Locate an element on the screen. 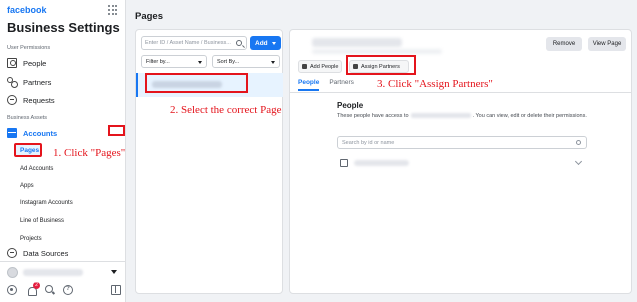 The image size is (637, 302). help-icon: ? is located at coordinates (68, 290).